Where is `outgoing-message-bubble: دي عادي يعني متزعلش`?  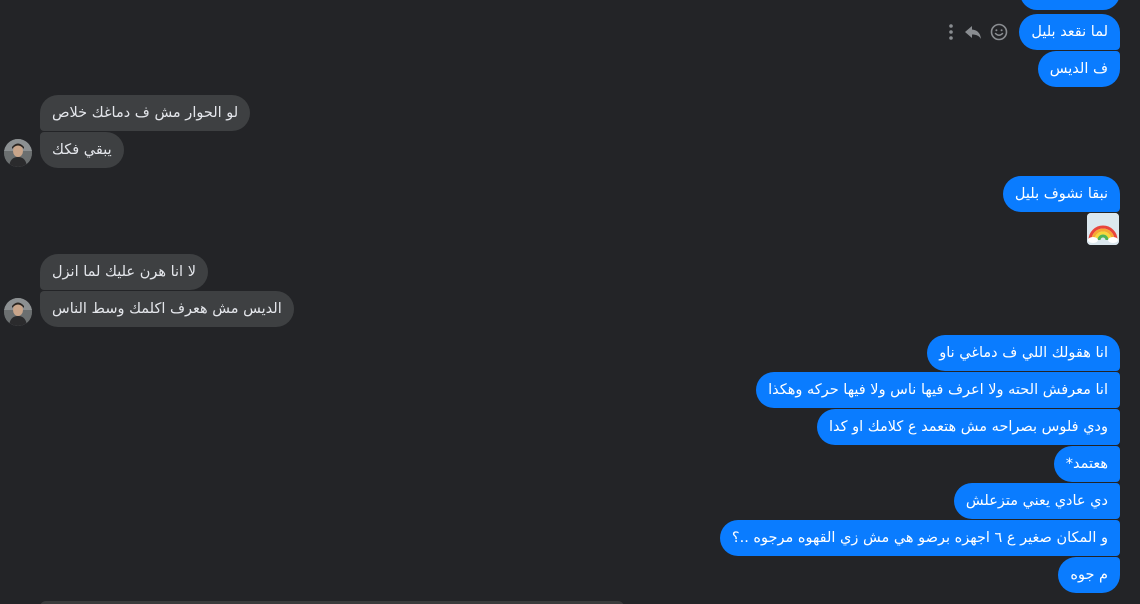 outgoing-message-bubble: دي عادي يعني متزعلش is located at coordinates (1036, 501).